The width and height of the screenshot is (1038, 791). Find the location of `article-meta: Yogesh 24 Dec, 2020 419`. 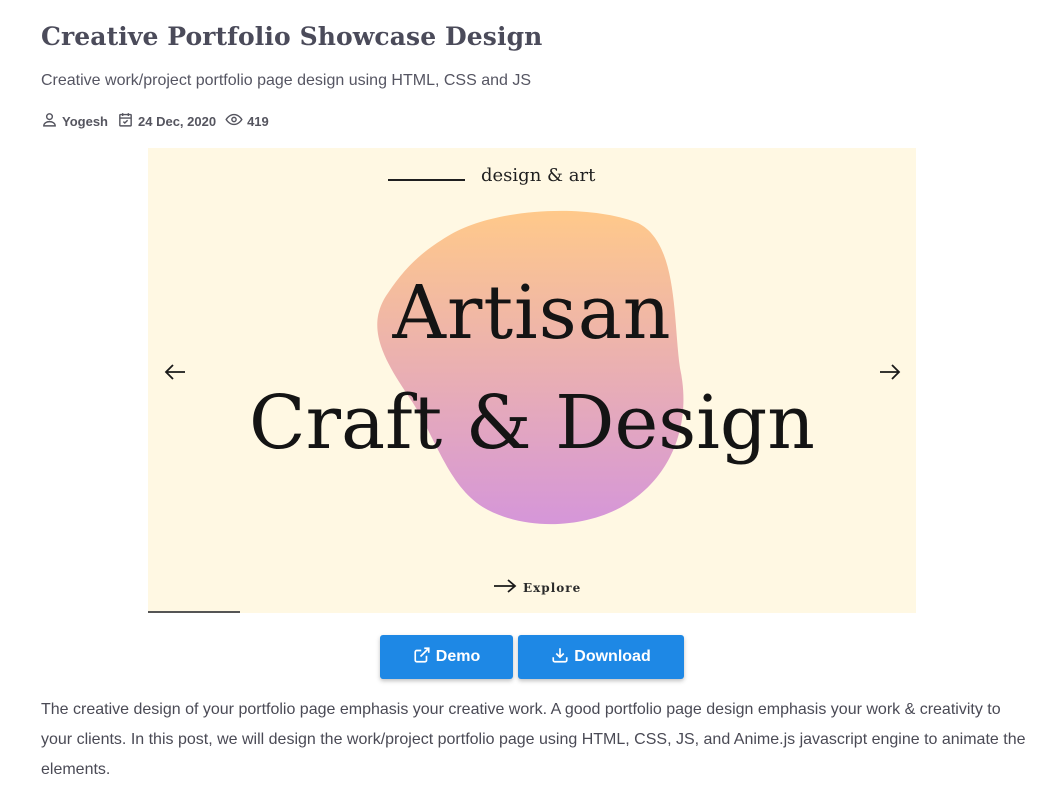

article-meta: Yogesh 24 Dec, 2020 419 is located at coordinates (159, 121).